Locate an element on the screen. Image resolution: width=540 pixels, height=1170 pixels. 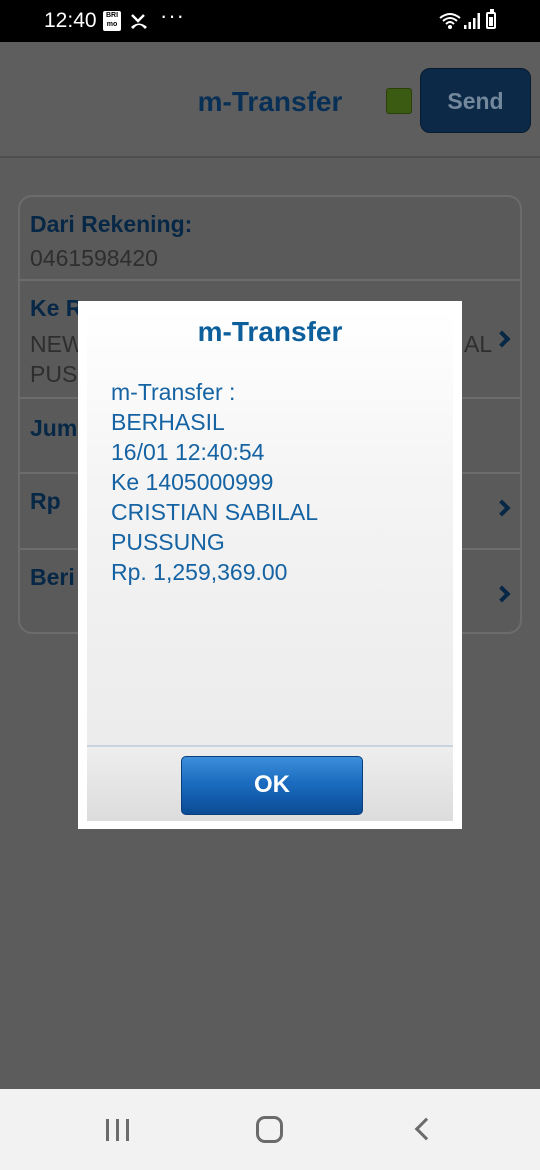
from-account-row: Dari Rekening: 0461598420 is located at coordinates (270, 239).